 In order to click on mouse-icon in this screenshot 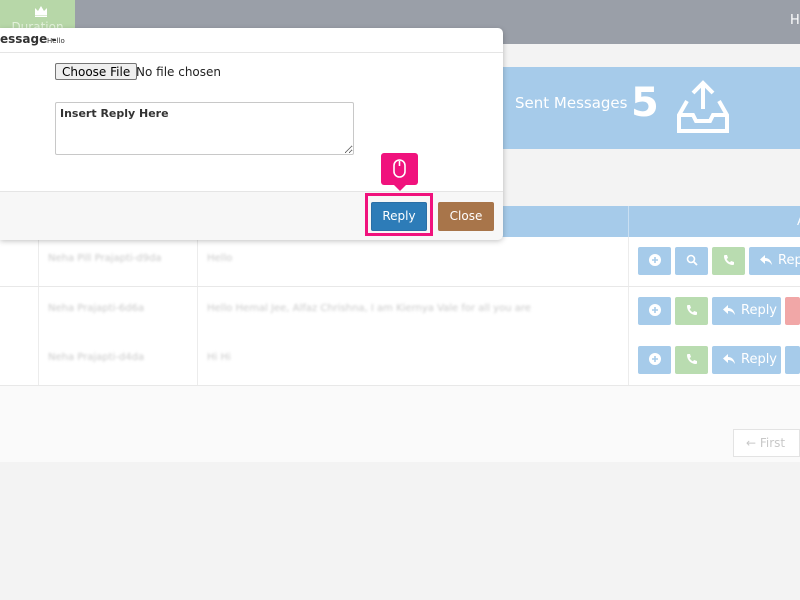, I will do `click(399, 168)`.